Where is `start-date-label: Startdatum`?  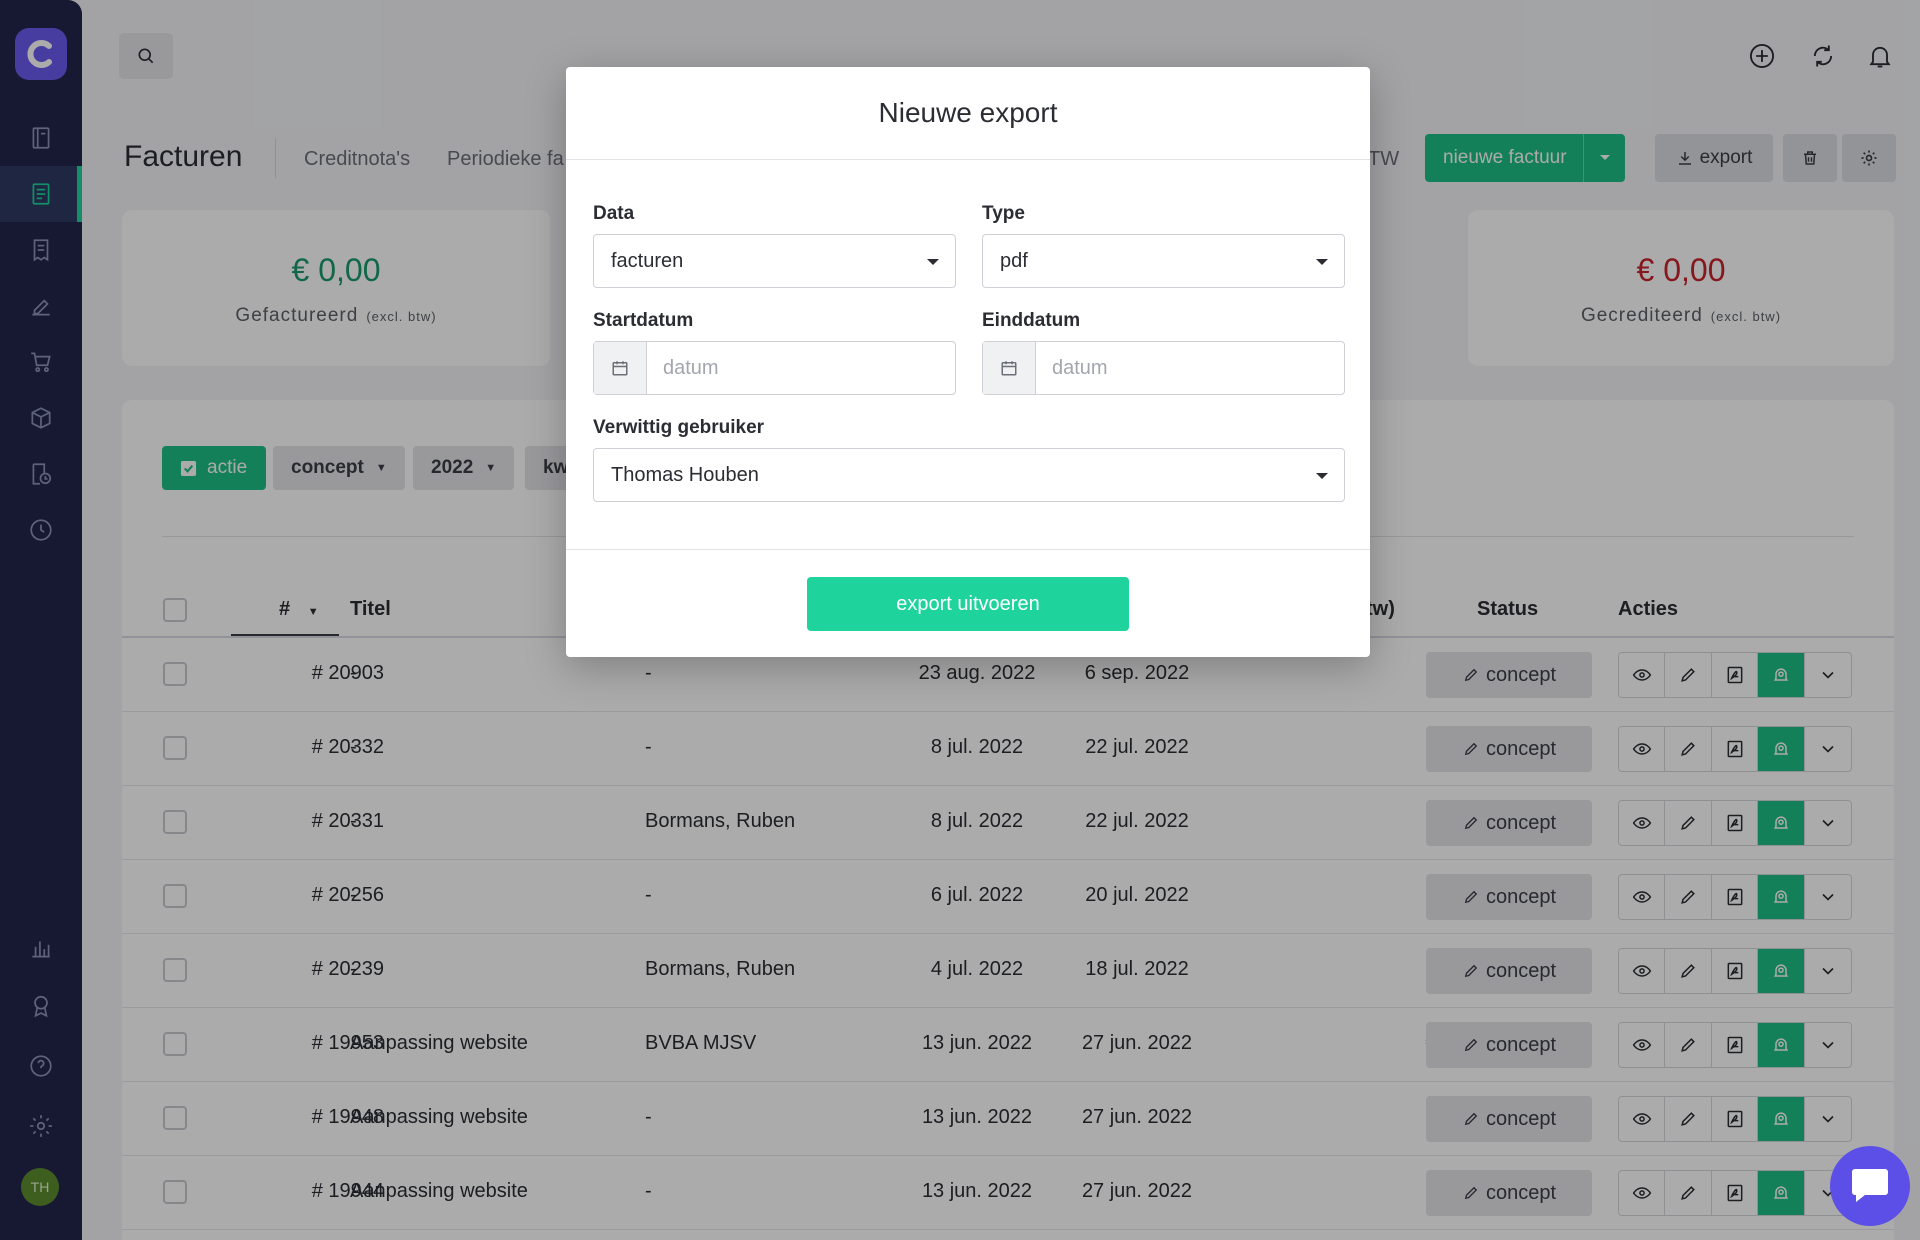 start-date-label: Startdatum is located at coordinates (643, 320).